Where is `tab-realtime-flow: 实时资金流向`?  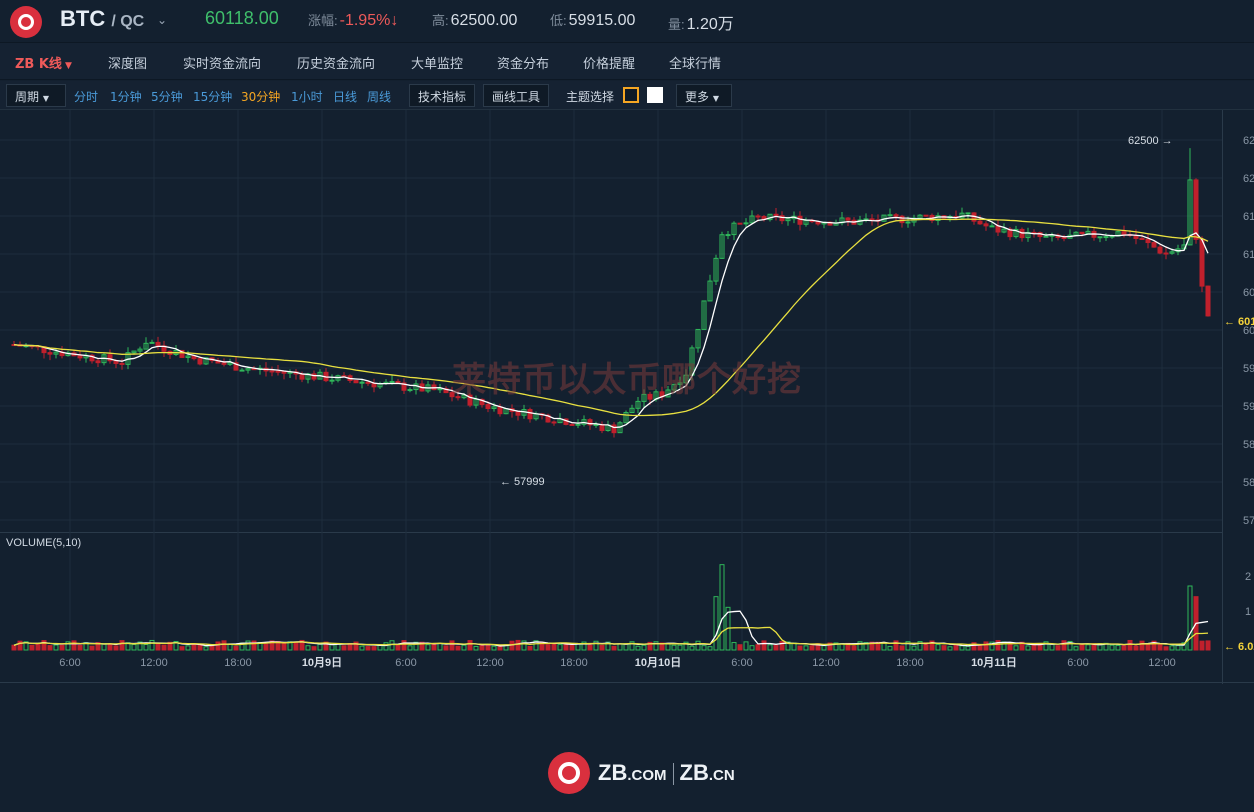 tab-realtime-flow: 实时资金流向 is located at coordinates (222, 62).